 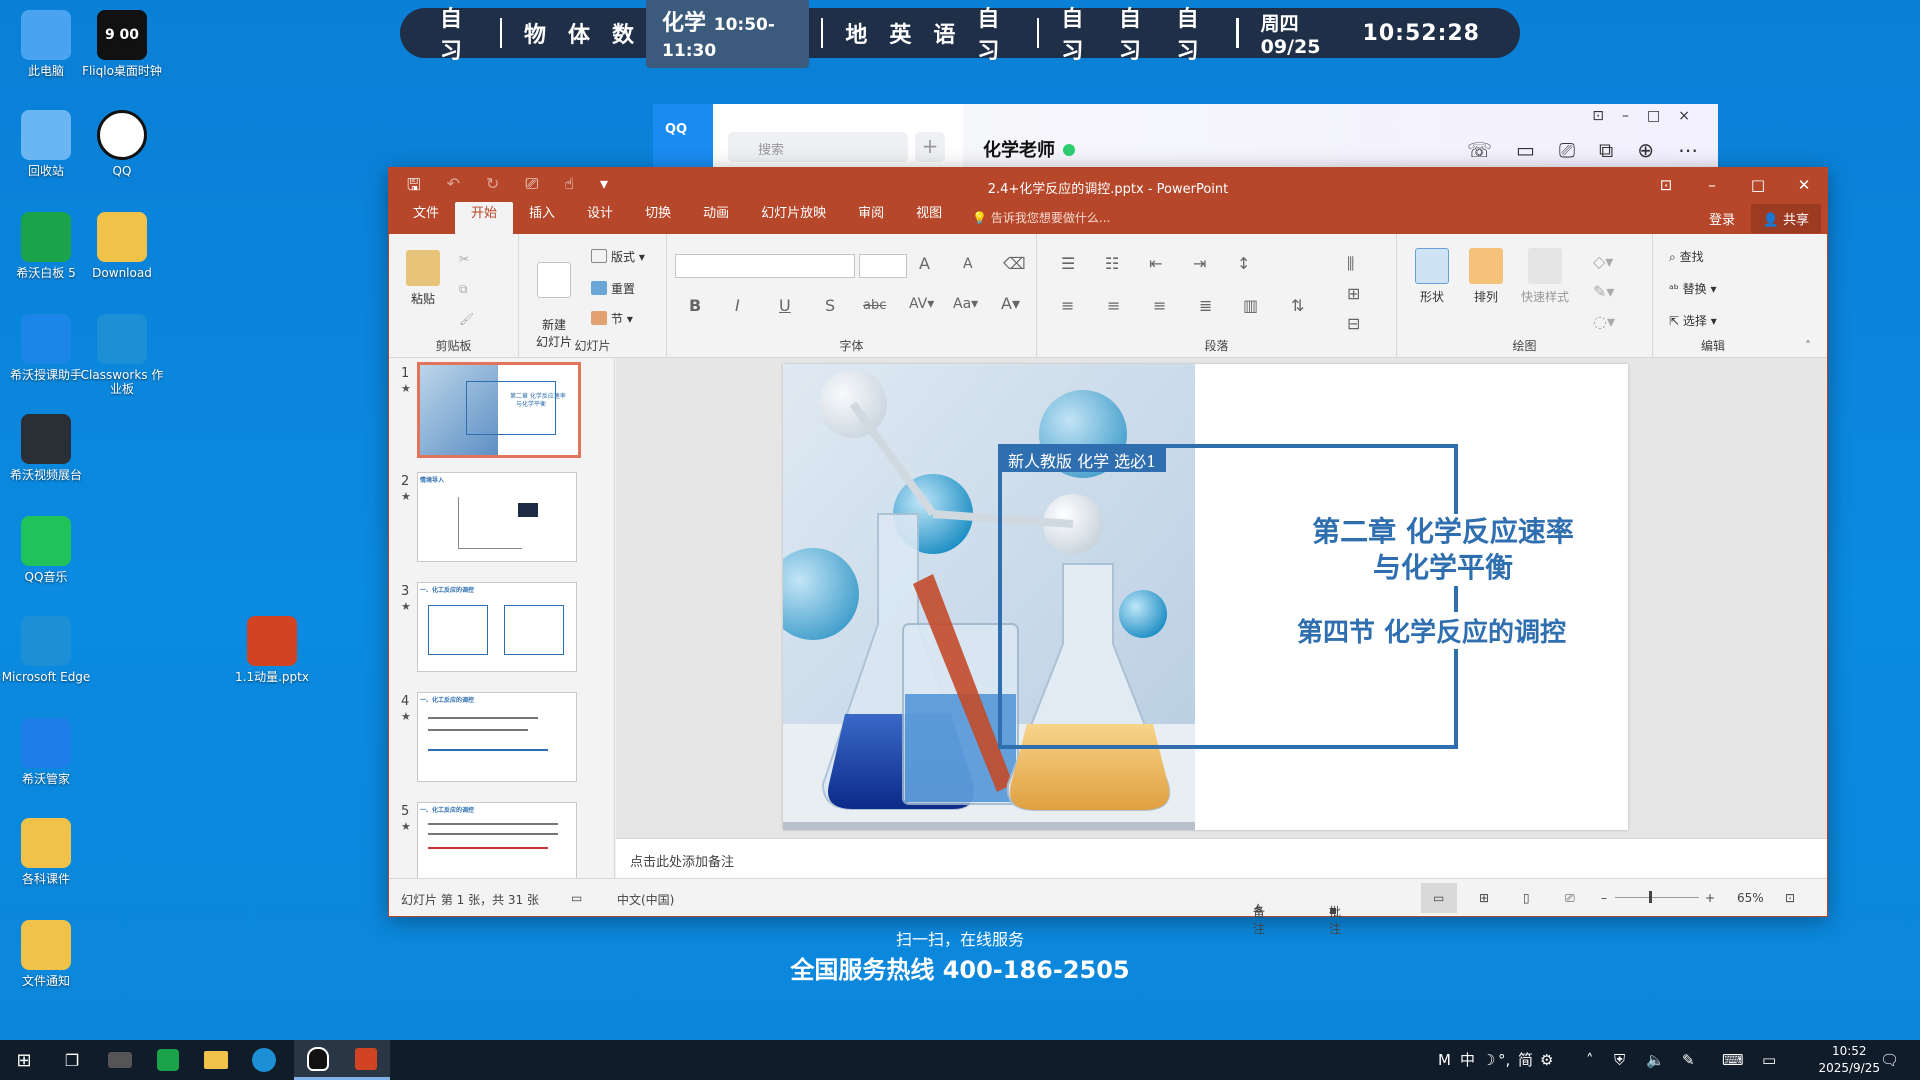 I want to click on shape-effects-icon: ◌▾, so click(x=1604, y=321).